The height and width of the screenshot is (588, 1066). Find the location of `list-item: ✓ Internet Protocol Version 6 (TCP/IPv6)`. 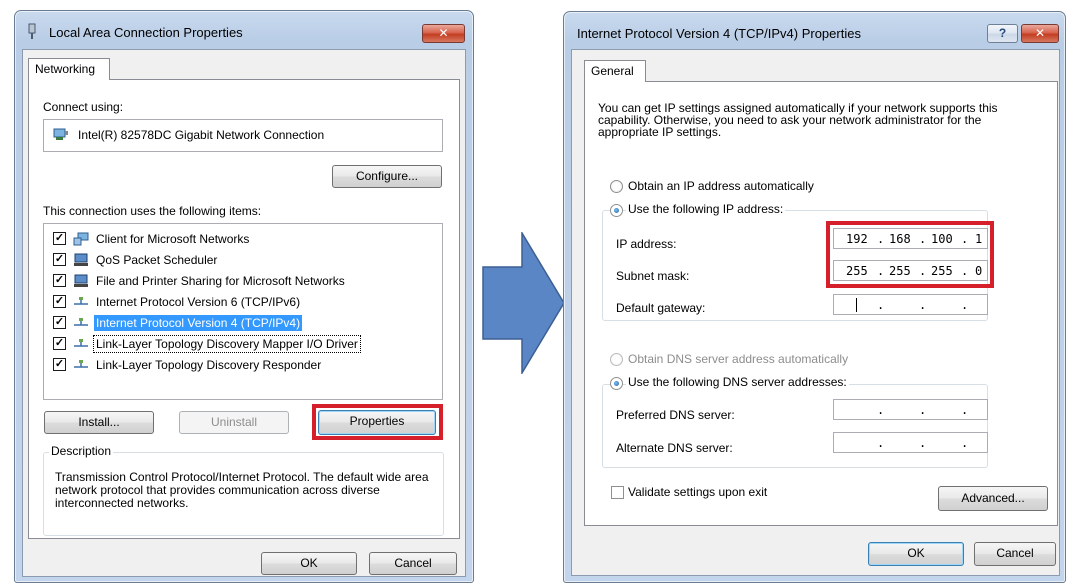

list-item: ✓ Internet Protocol Version 6 (TCP/IPv6) is located at coordinates (243, 302).